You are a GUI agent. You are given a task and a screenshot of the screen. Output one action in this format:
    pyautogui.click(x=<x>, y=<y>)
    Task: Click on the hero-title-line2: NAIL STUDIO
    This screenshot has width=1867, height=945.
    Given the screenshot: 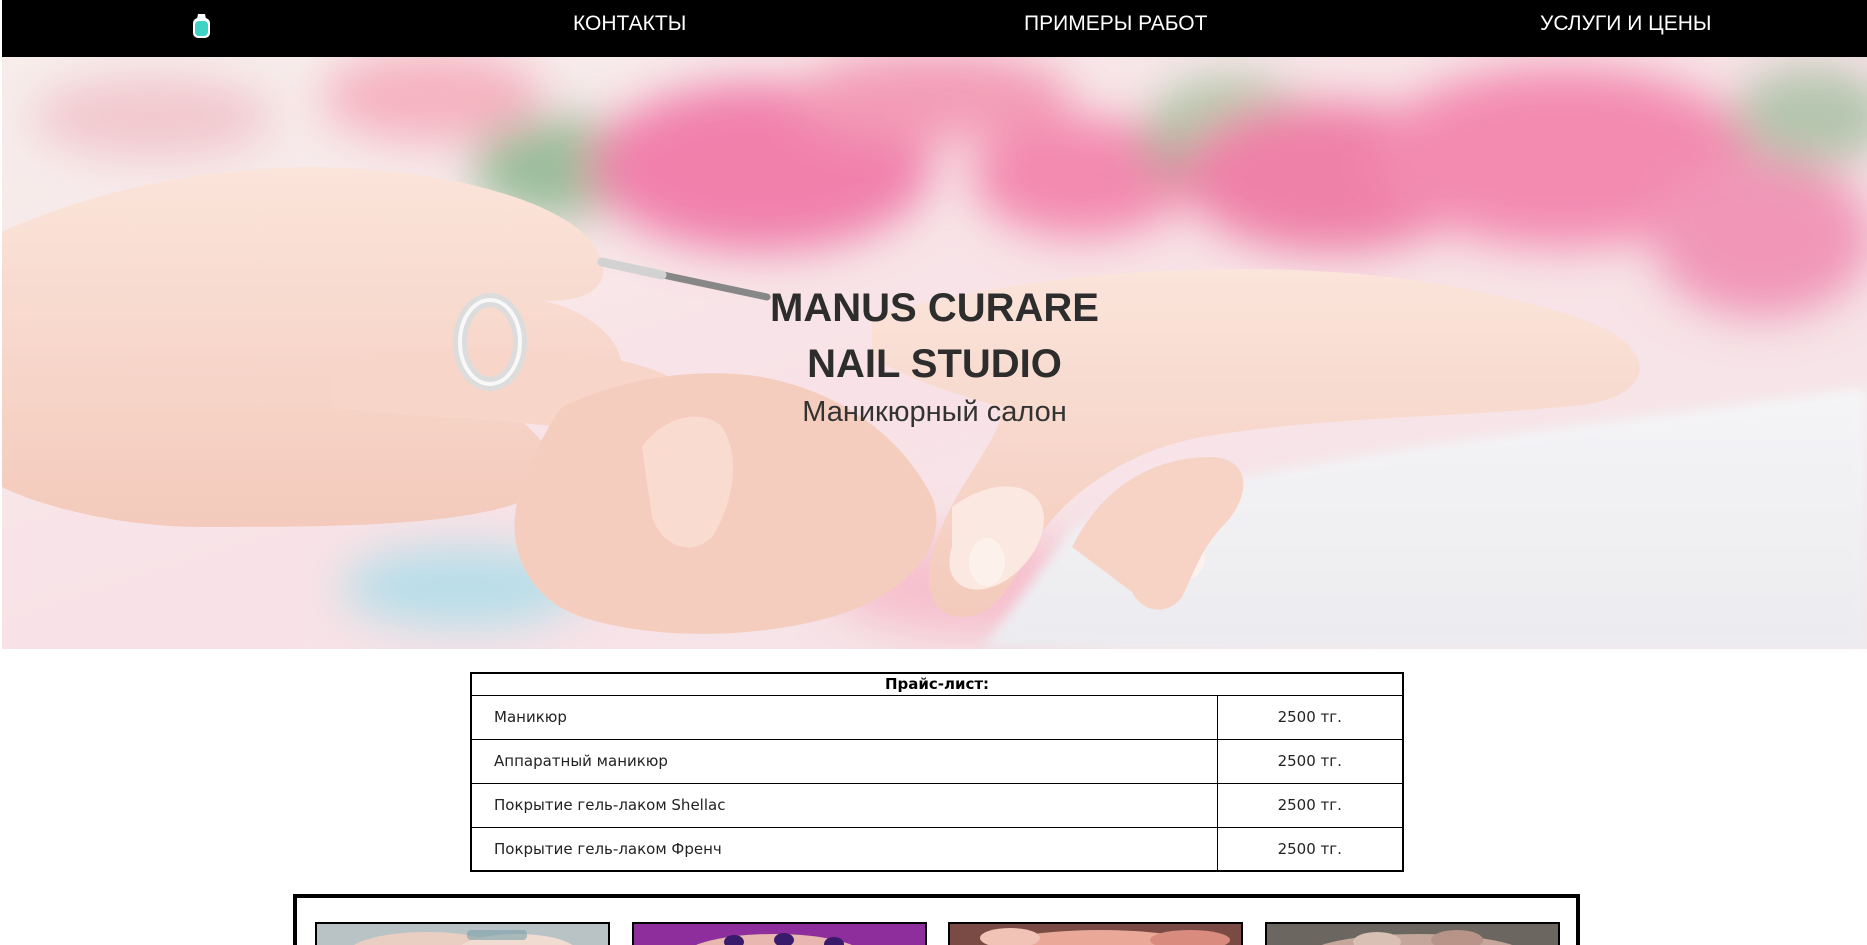 What is the action you would take?
    pyautogui.click(x=934, y=364)
    